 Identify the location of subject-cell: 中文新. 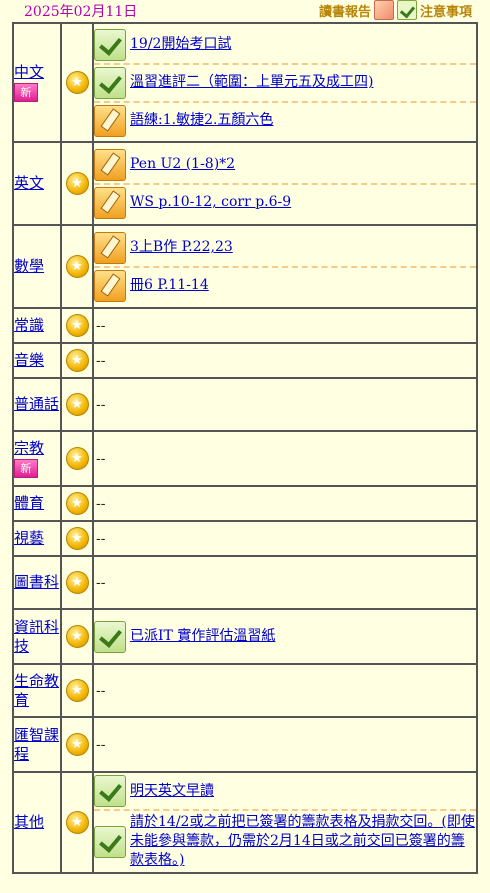
(37, 82).